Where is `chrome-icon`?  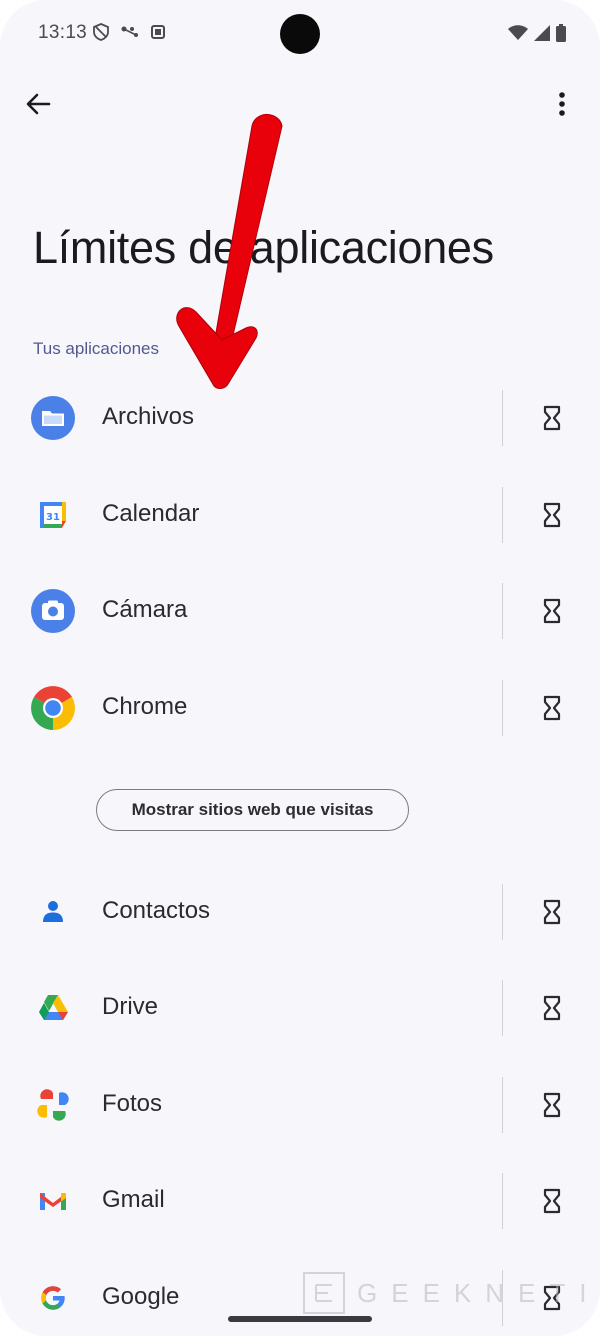 chrome-icon is located at coordinates (53, 708).